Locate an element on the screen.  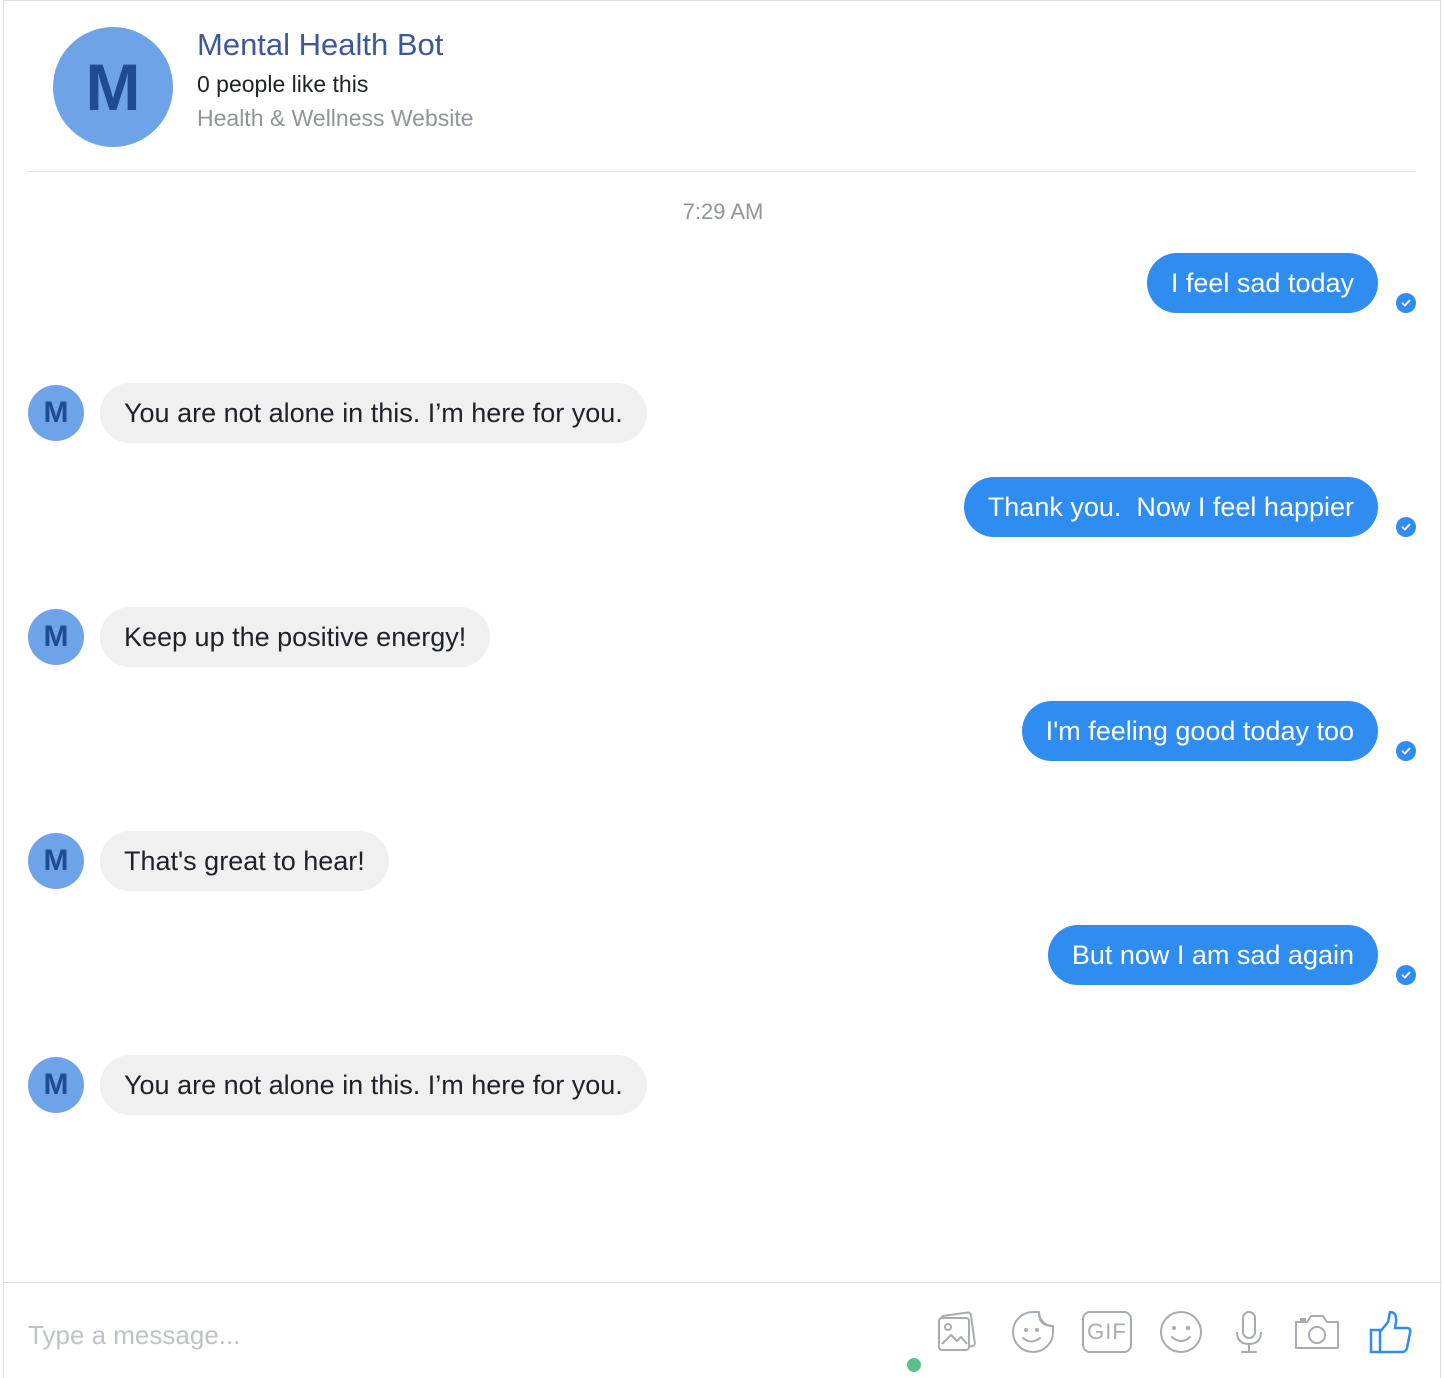
message-timestamp: 7:29 AM is located at coordinates (723, 211).